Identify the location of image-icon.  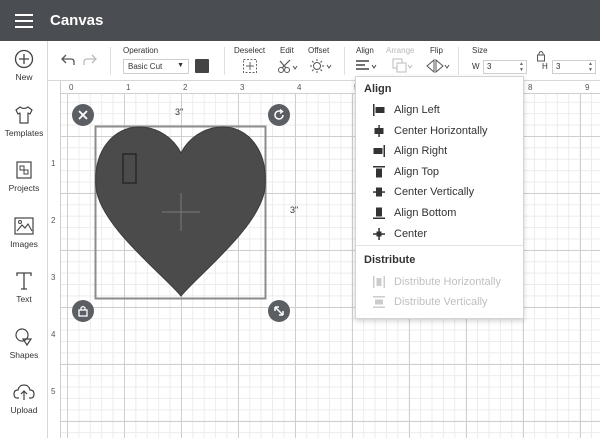
(24, 226).